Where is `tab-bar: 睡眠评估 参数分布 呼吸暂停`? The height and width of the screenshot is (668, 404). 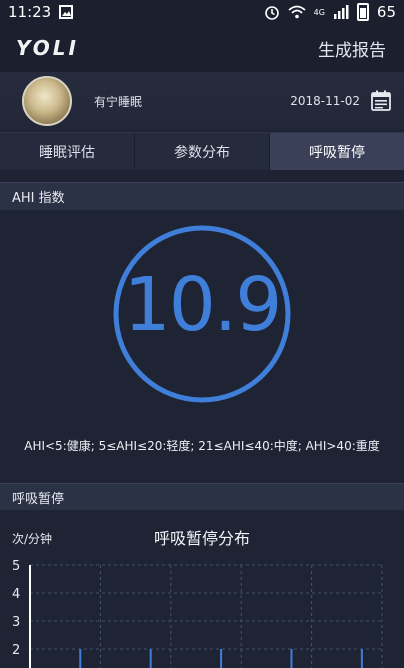
tab-bar: 睡眠评估 参数分布 呼吸暂停 is located at coordinates (202, 151).